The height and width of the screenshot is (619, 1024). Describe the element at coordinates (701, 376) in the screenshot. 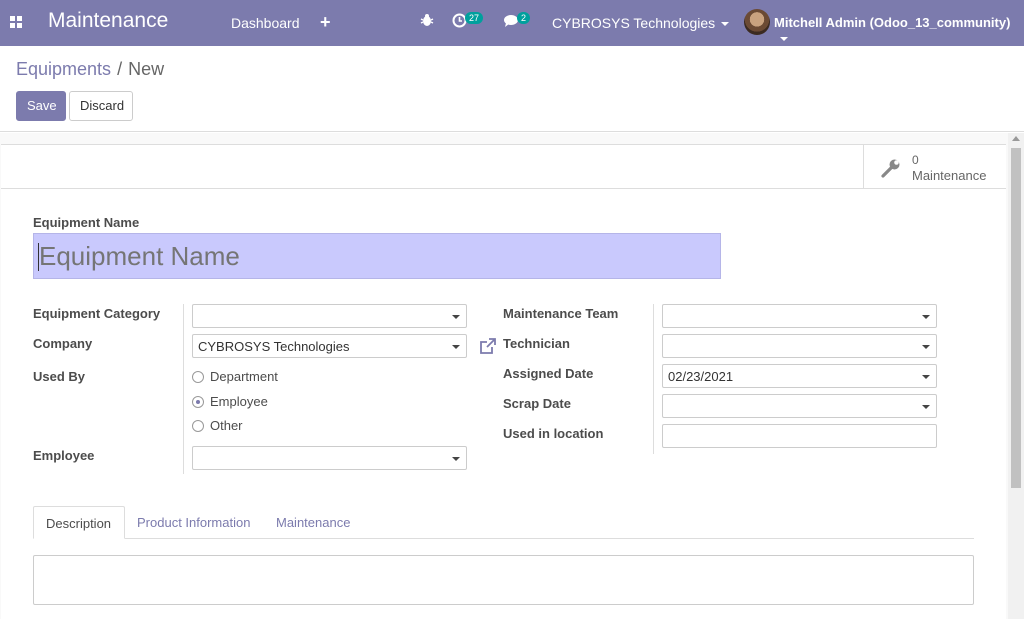

I see `assigned-date-value: 02/23/2021` at that location.